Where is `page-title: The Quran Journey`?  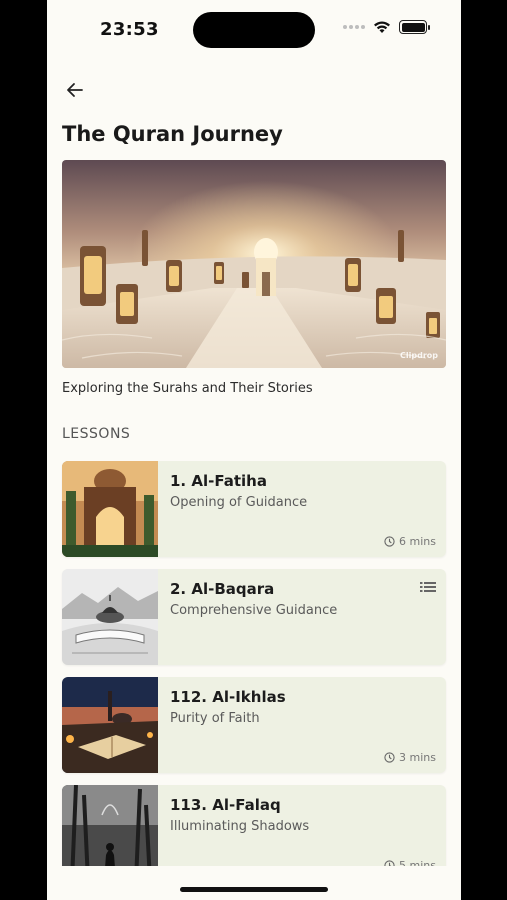 page-title: The Quran Journey is located at coordinates (172, 134).